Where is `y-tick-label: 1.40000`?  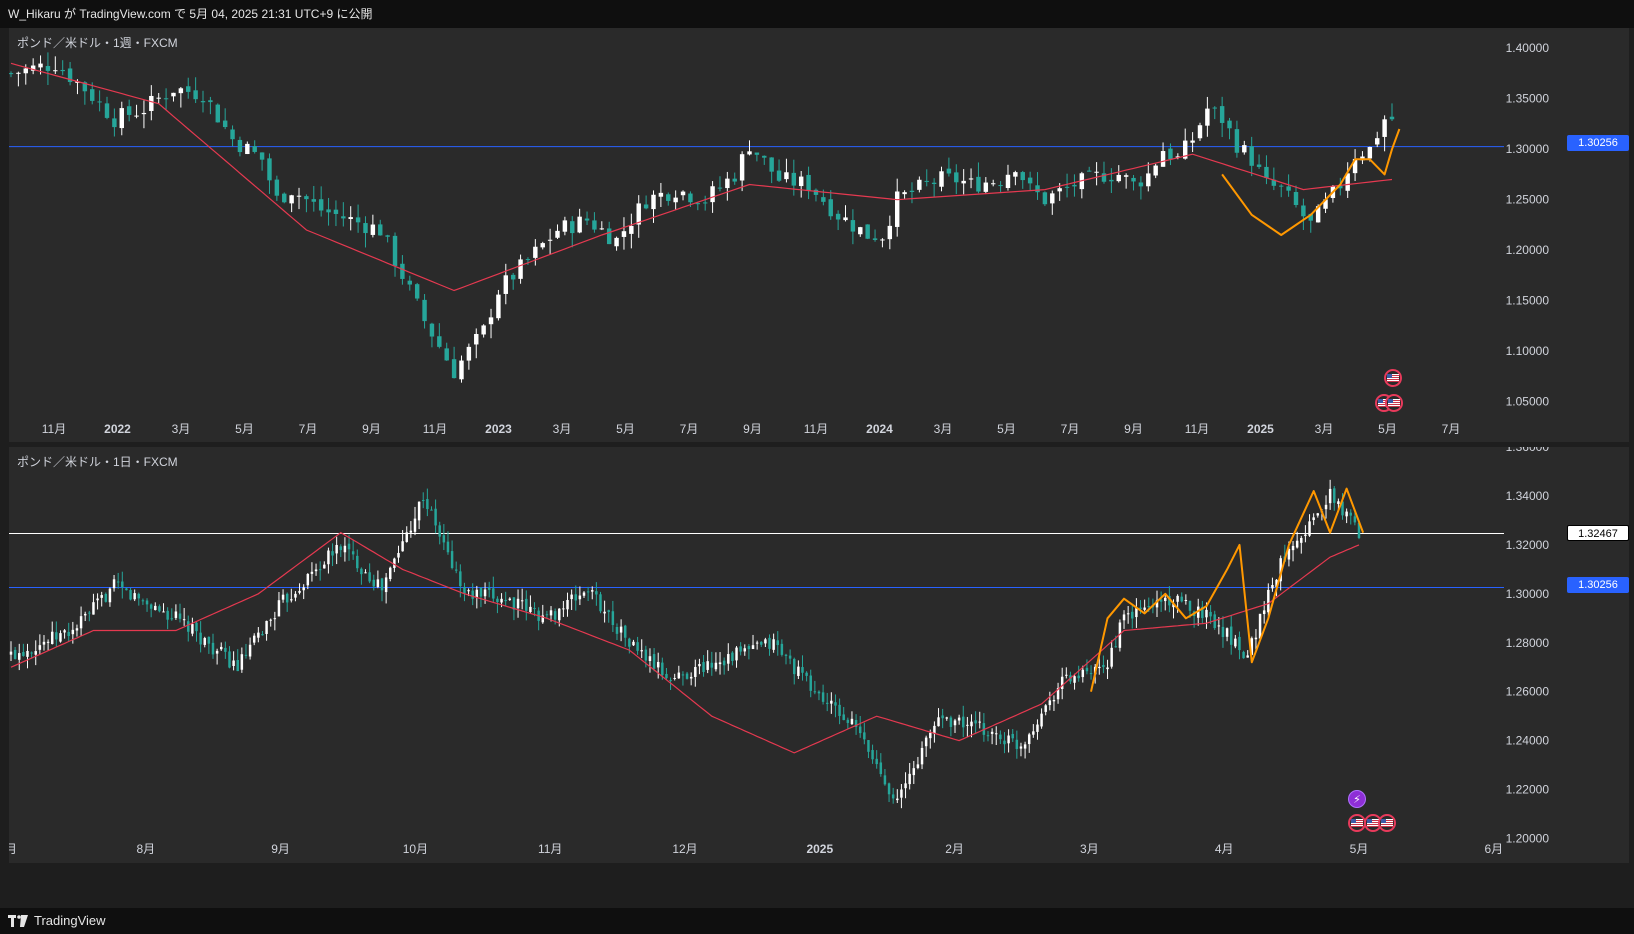 y-tick-label: 1.40000 is located at coordinates (1528, 48).